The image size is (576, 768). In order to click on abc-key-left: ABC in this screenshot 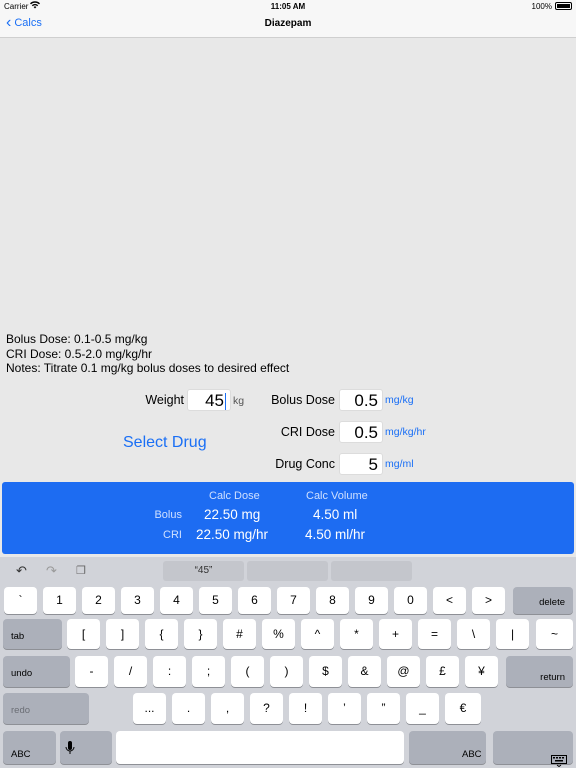, I will do `click(29, 747)`.